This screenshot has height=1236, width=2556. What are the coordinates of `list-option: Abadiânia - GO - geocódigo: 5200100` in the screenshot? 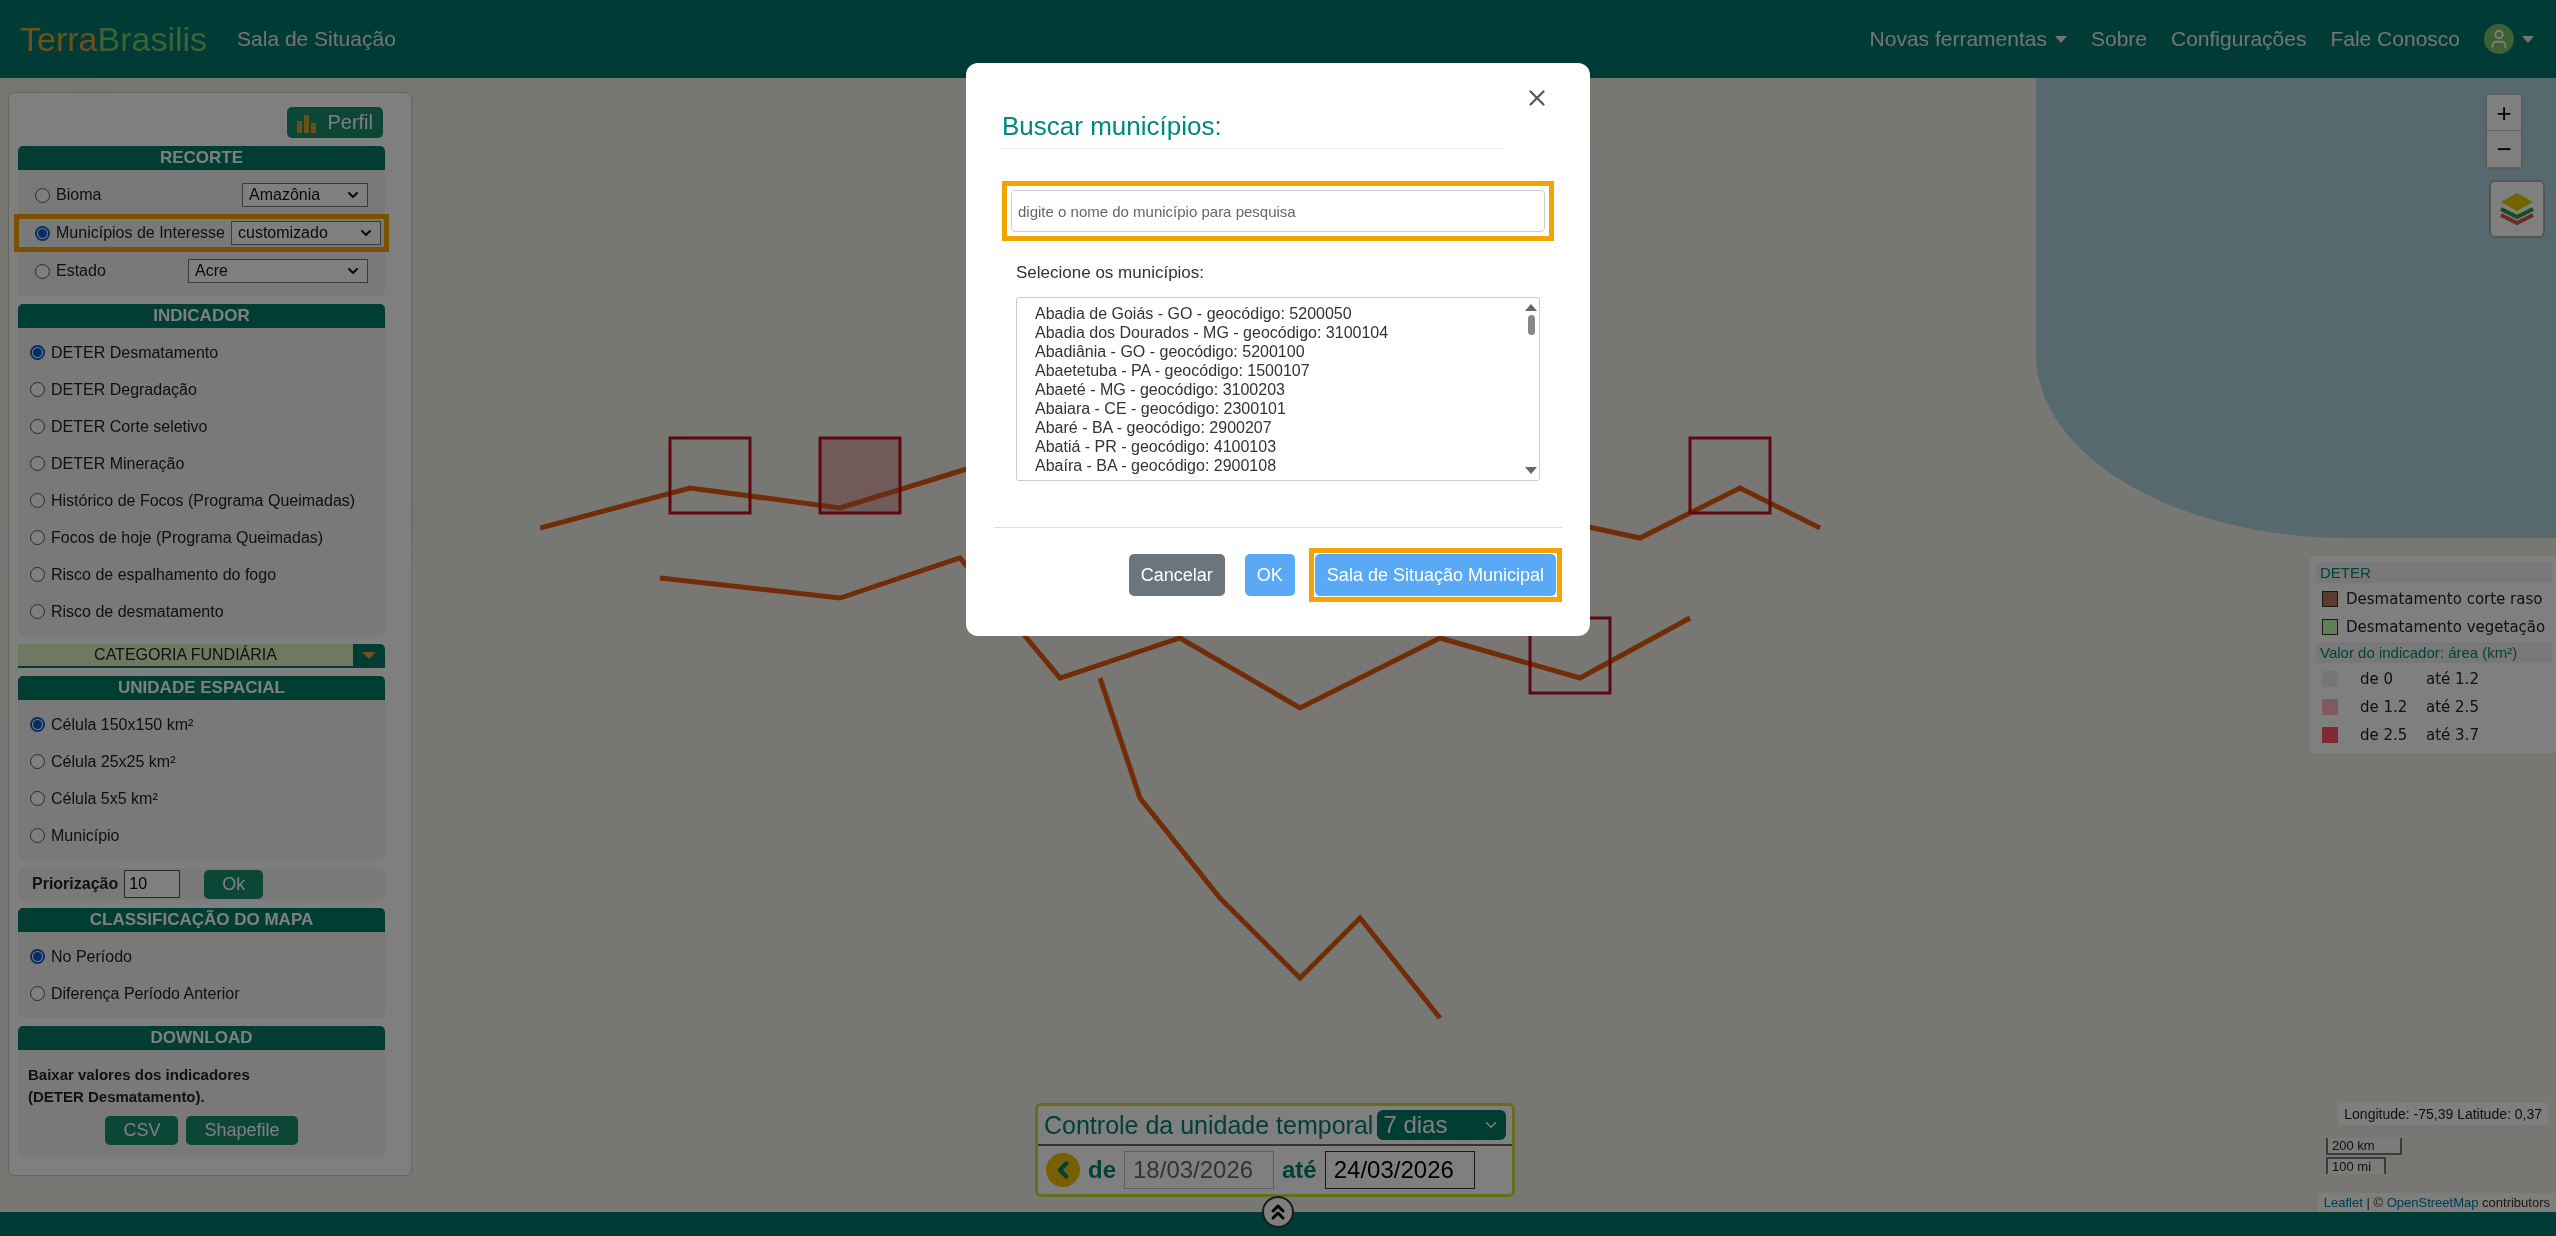 It's located at (1279, 351).